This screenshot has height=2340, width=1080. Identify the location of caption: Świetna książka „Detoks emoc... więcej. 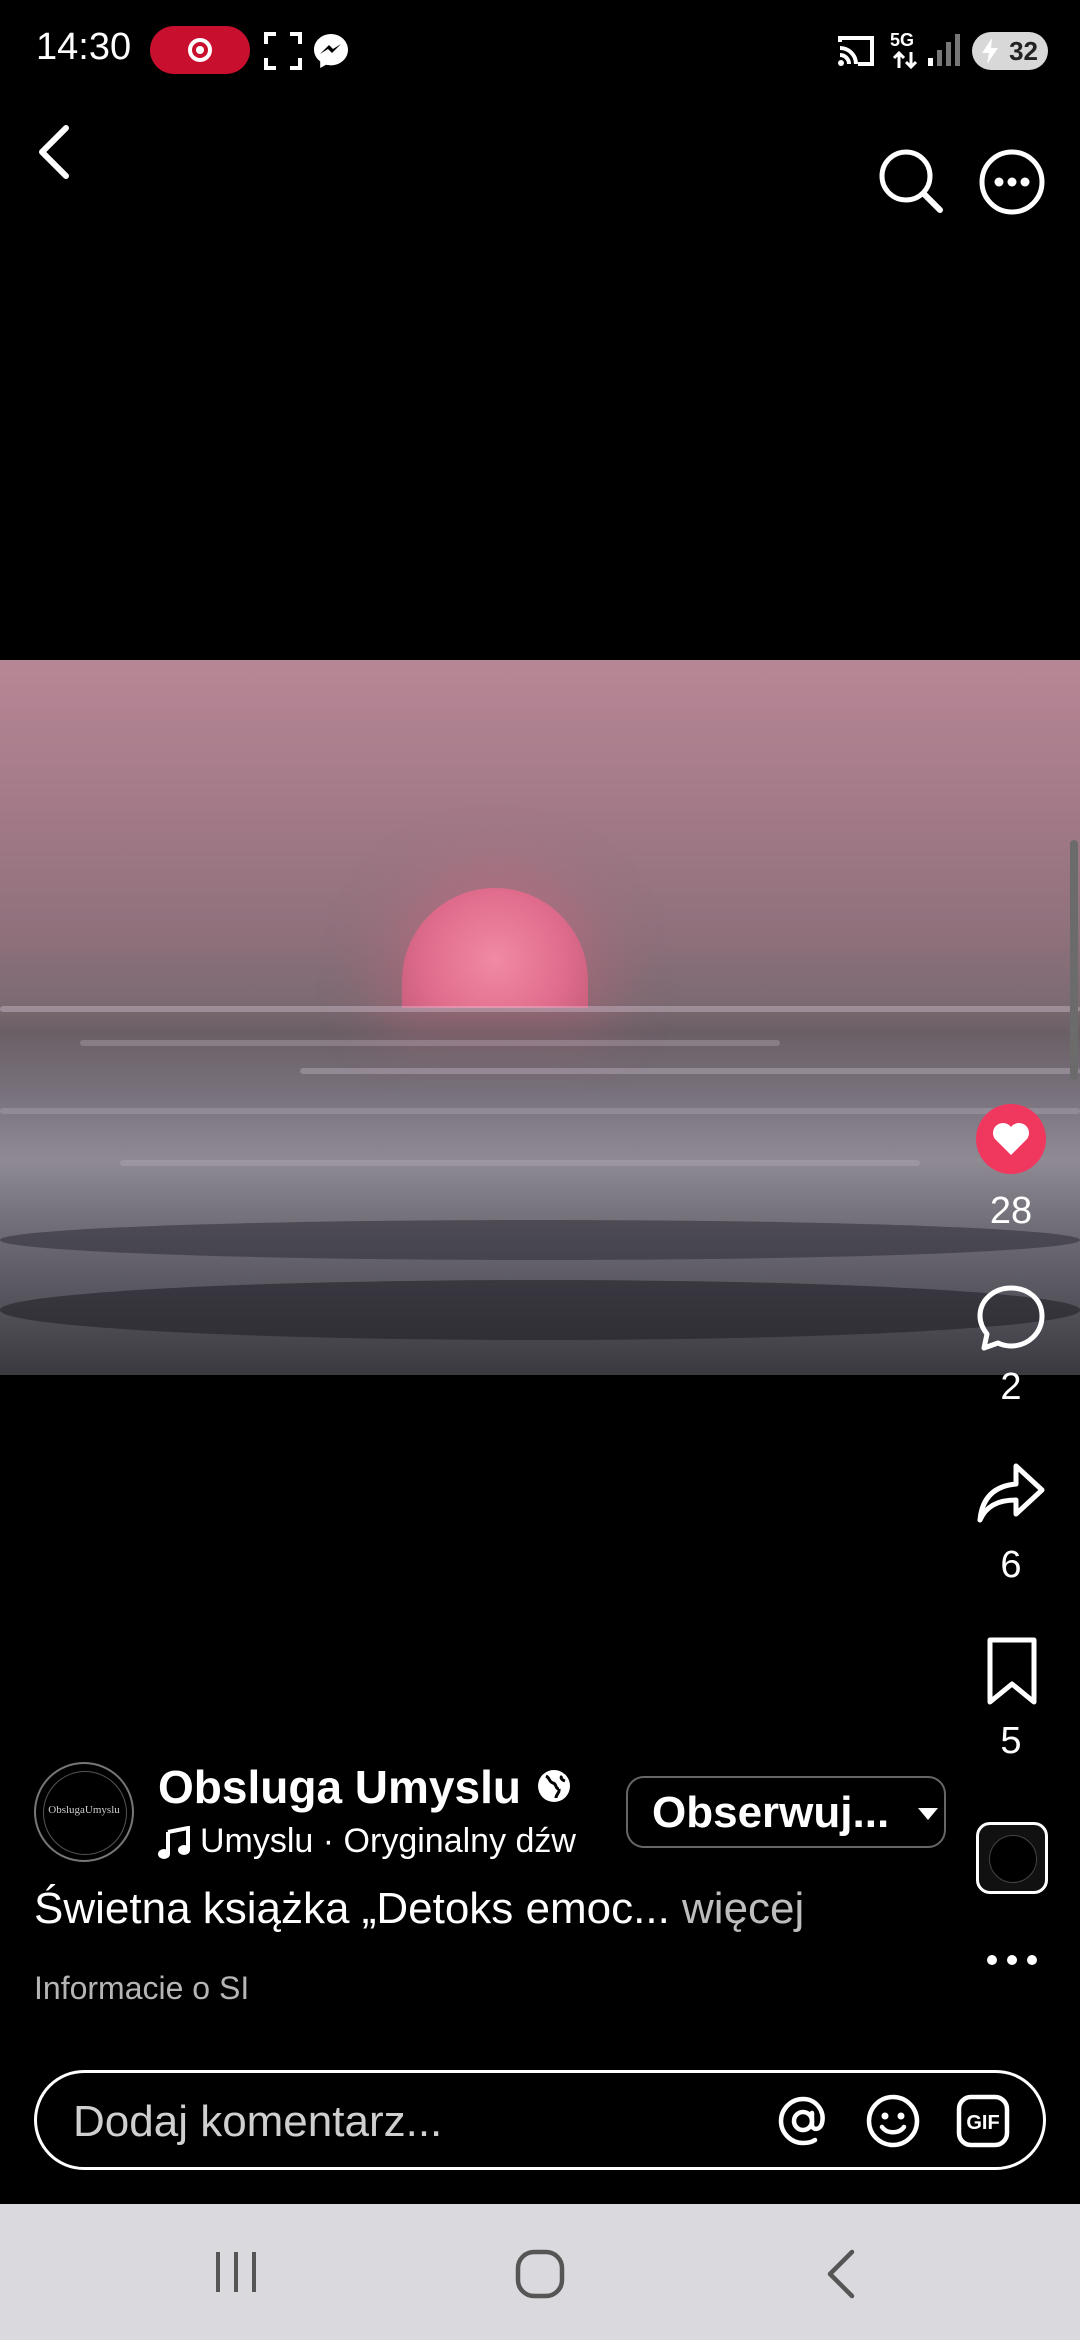
(419, 1909).